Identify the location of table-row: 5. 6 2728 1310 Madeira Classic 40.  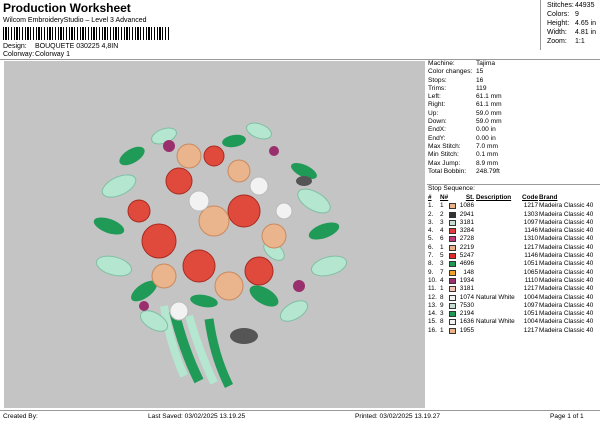
(514, 239).